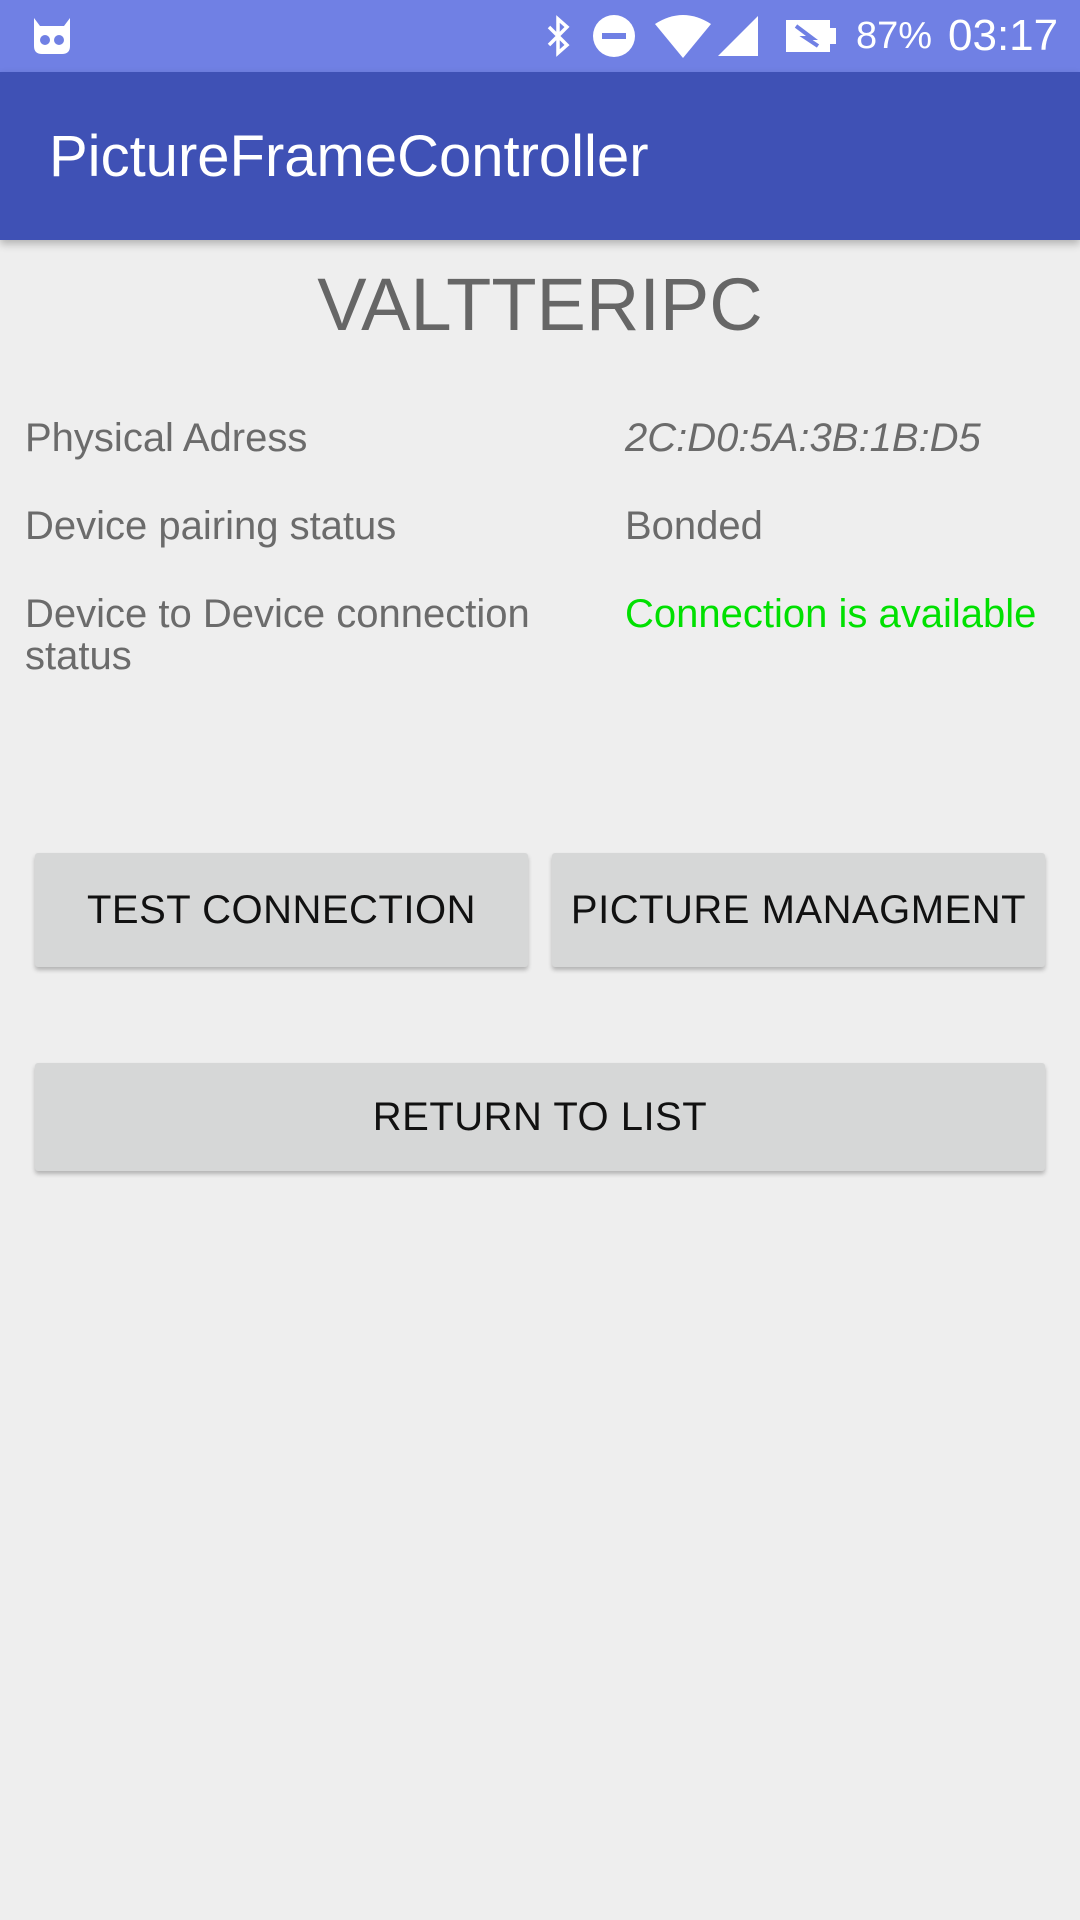 This screenshot has height=1920, width=1080. I want to click on battery-saver-icon, so click(811, 36).